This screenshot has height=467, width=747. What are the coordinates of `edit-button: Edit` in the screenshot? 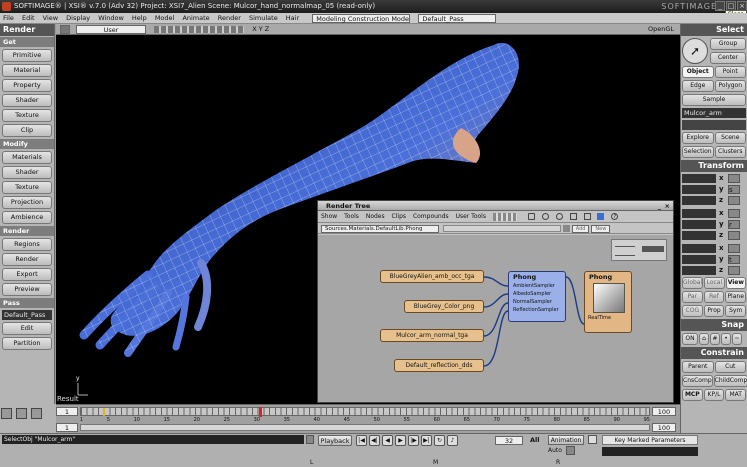 It's located at (27, 328).